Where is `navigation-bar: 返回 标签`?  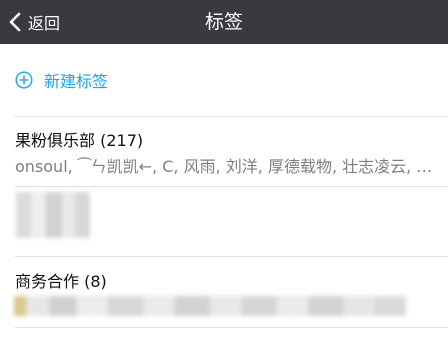
navigation-bar: 返回 标签 is located at coordinates (224, 22).